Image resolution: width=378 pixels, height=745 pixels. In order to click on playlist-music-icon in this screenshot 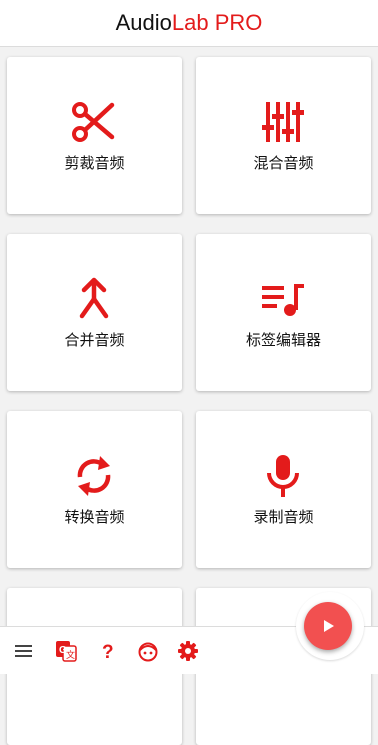, I will do `click(283, 300)`.